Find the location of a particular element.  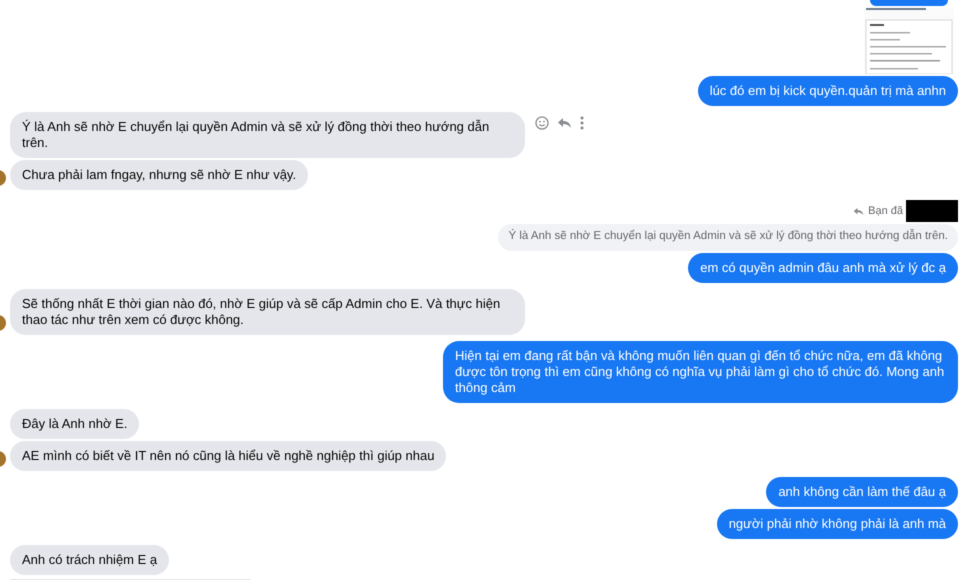

emoji-icon is located at coordinates (542, 123).